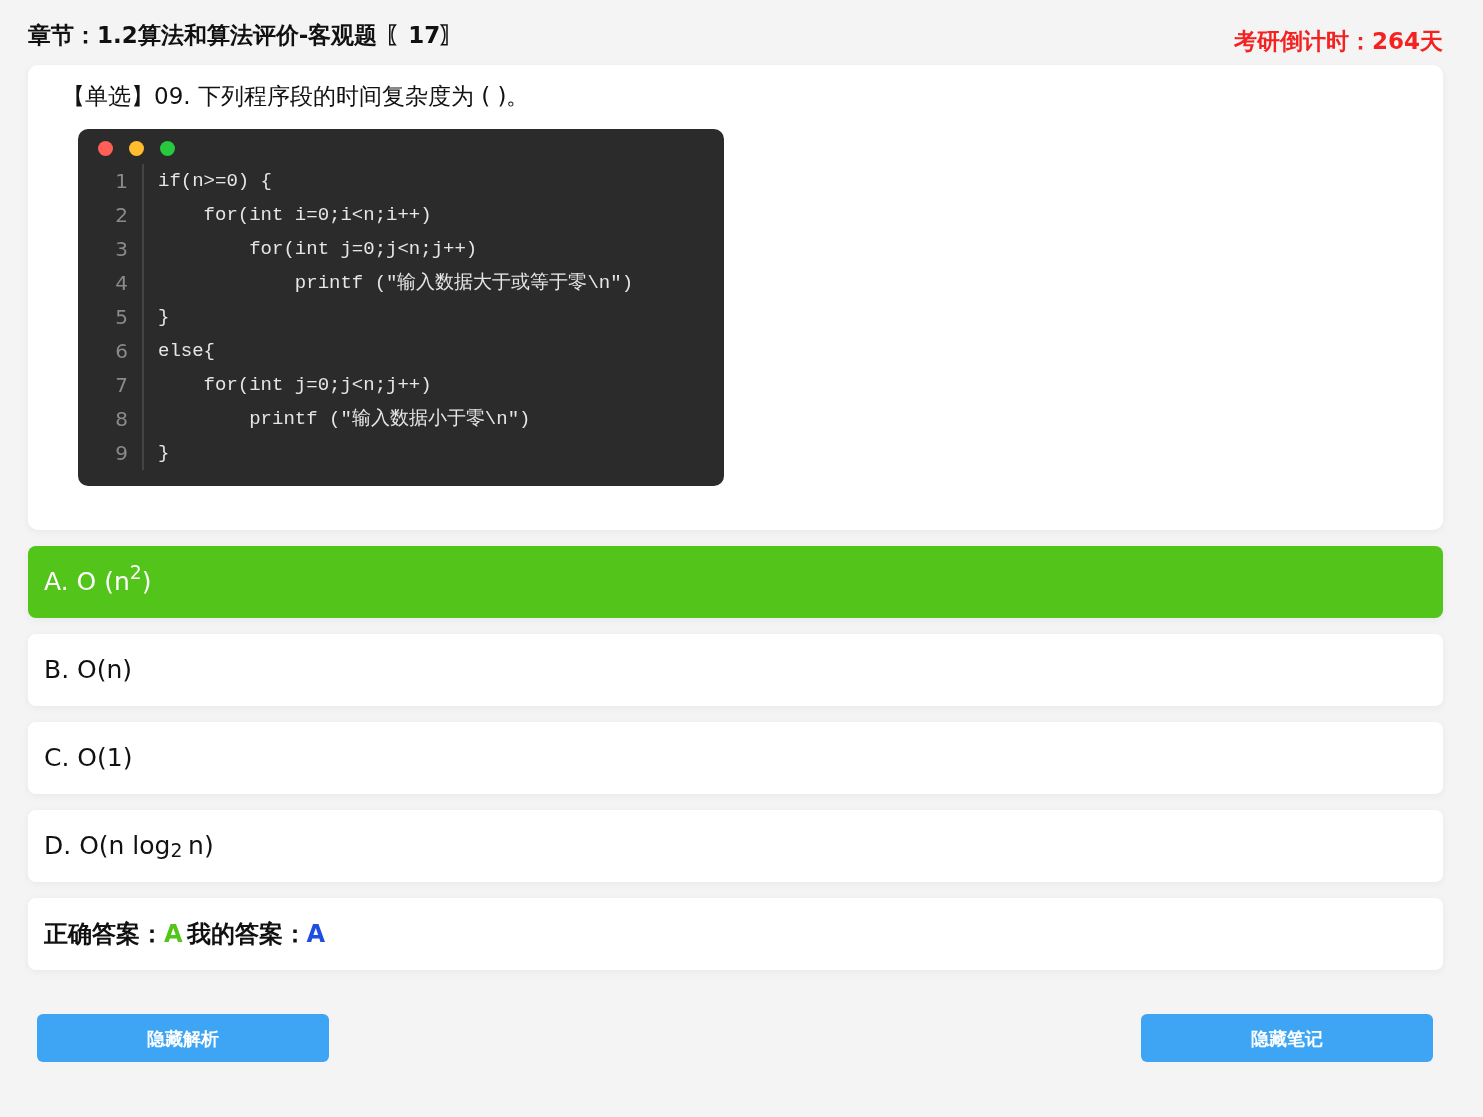 The height and width of the screenshot is (1117, 1483). What do you see at coordinates (317, 215) in the screenshot?
I see `code-line: for(int i=0;i<n;i++)` at bounding box center [317, 215].